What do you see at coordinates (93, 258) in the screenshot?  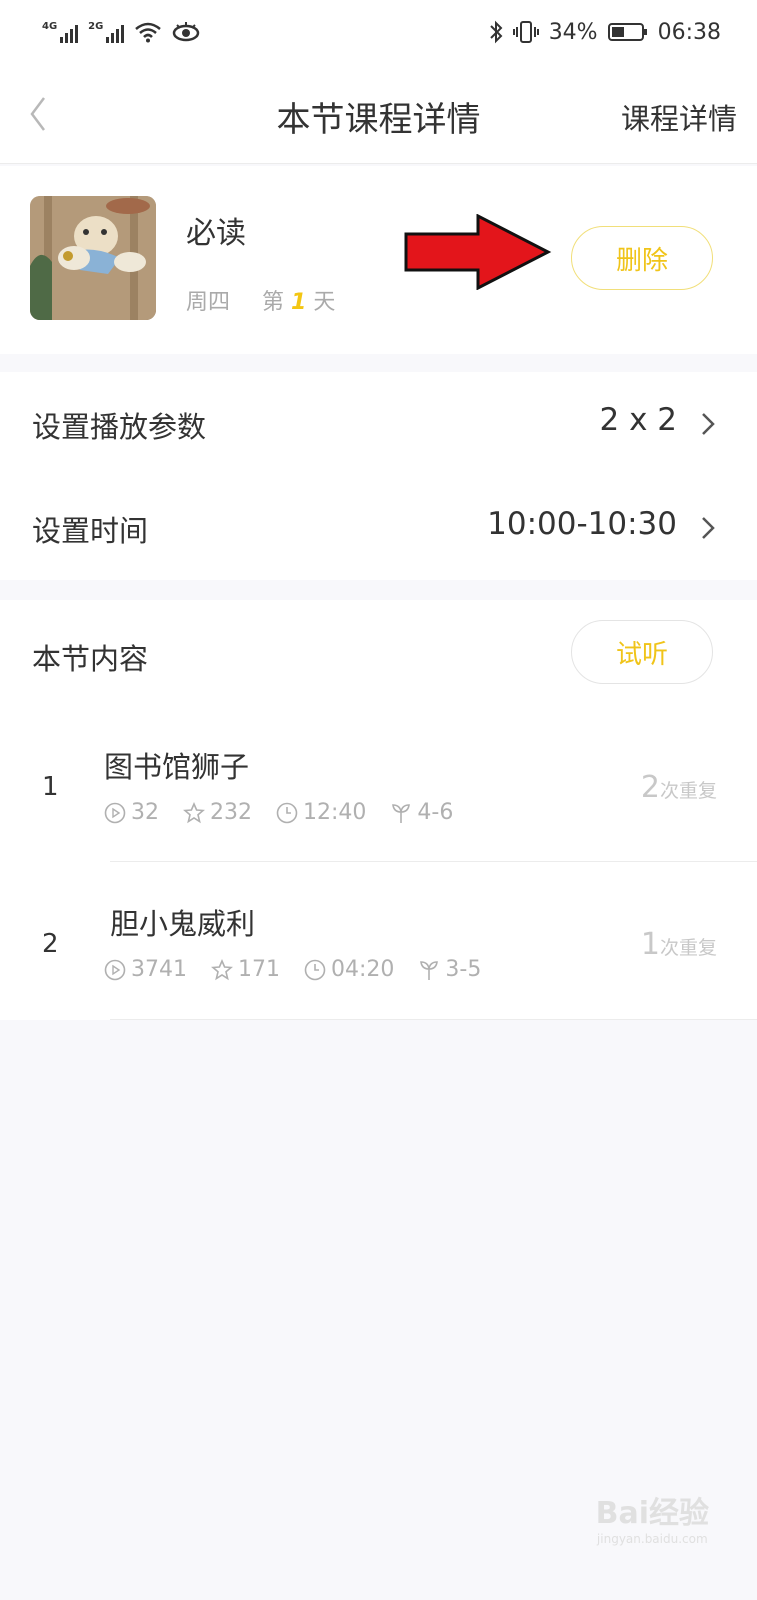 I see `course-cover-image` at bounding box center [93, 258].